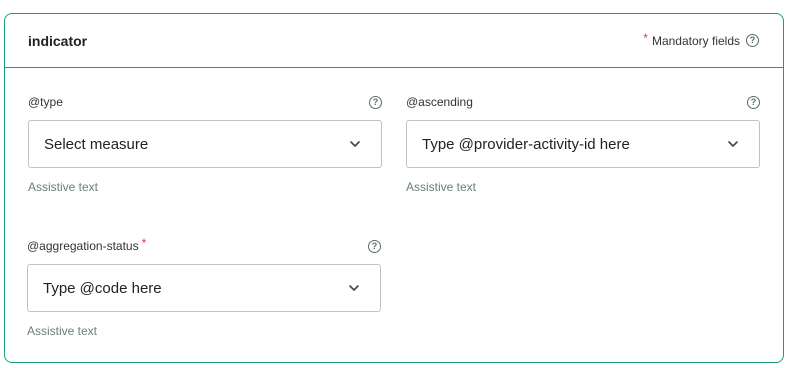 This screenshot has width=802, height=368. Describe the element at coordinates (394, 41) in the screenshot. I see `card-header: indicator * Mandatory fields ?` at that location.